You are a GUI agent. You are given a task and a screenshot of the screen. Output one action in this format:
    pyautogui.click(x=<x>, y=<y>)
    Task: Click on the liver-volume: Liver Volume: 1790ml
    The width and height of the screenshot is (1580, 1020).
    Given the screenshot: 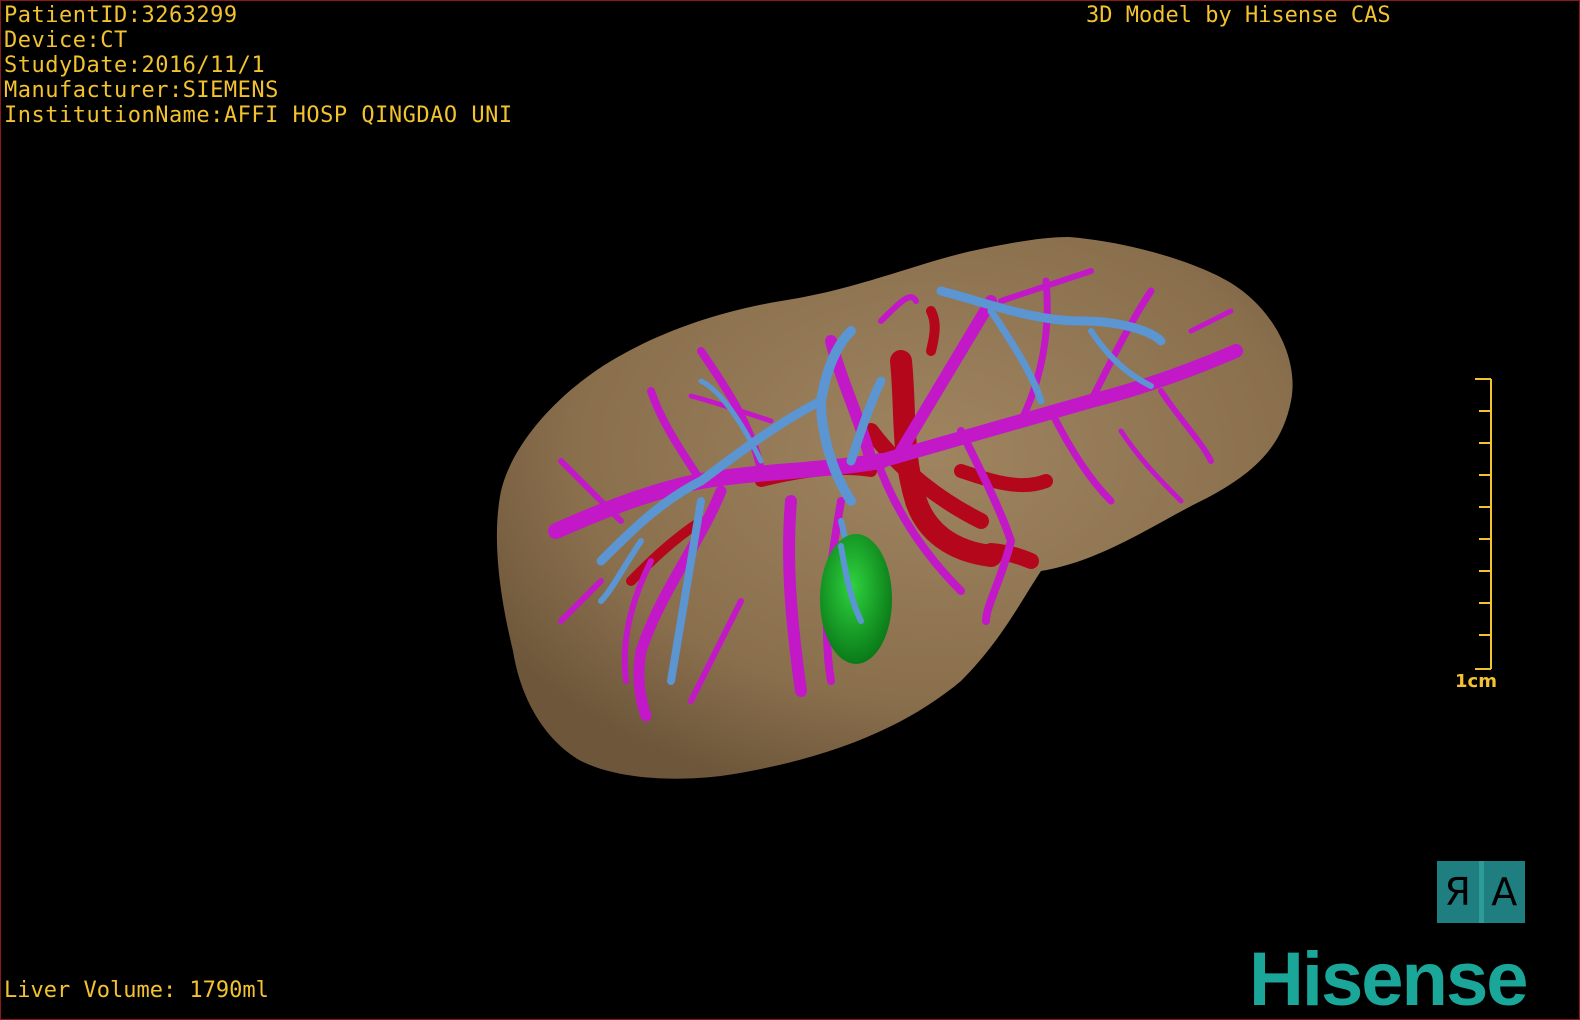 What is the action you would take?
    pyautogui.click(x=136, y=990)
    